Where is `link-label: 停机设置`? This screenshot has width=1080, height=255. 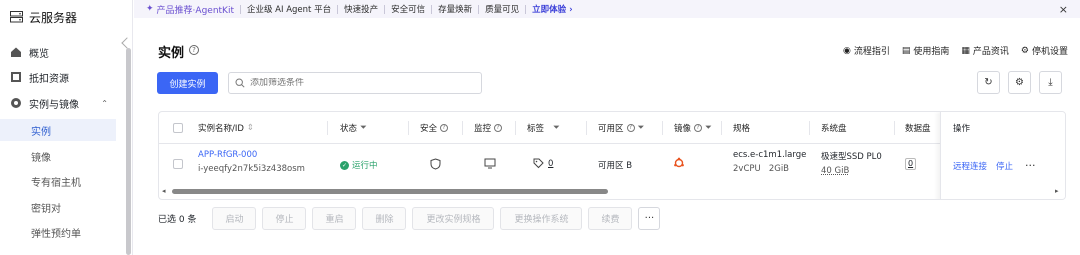 link-label: 停机设置 is located at coordinates (1049, 52).